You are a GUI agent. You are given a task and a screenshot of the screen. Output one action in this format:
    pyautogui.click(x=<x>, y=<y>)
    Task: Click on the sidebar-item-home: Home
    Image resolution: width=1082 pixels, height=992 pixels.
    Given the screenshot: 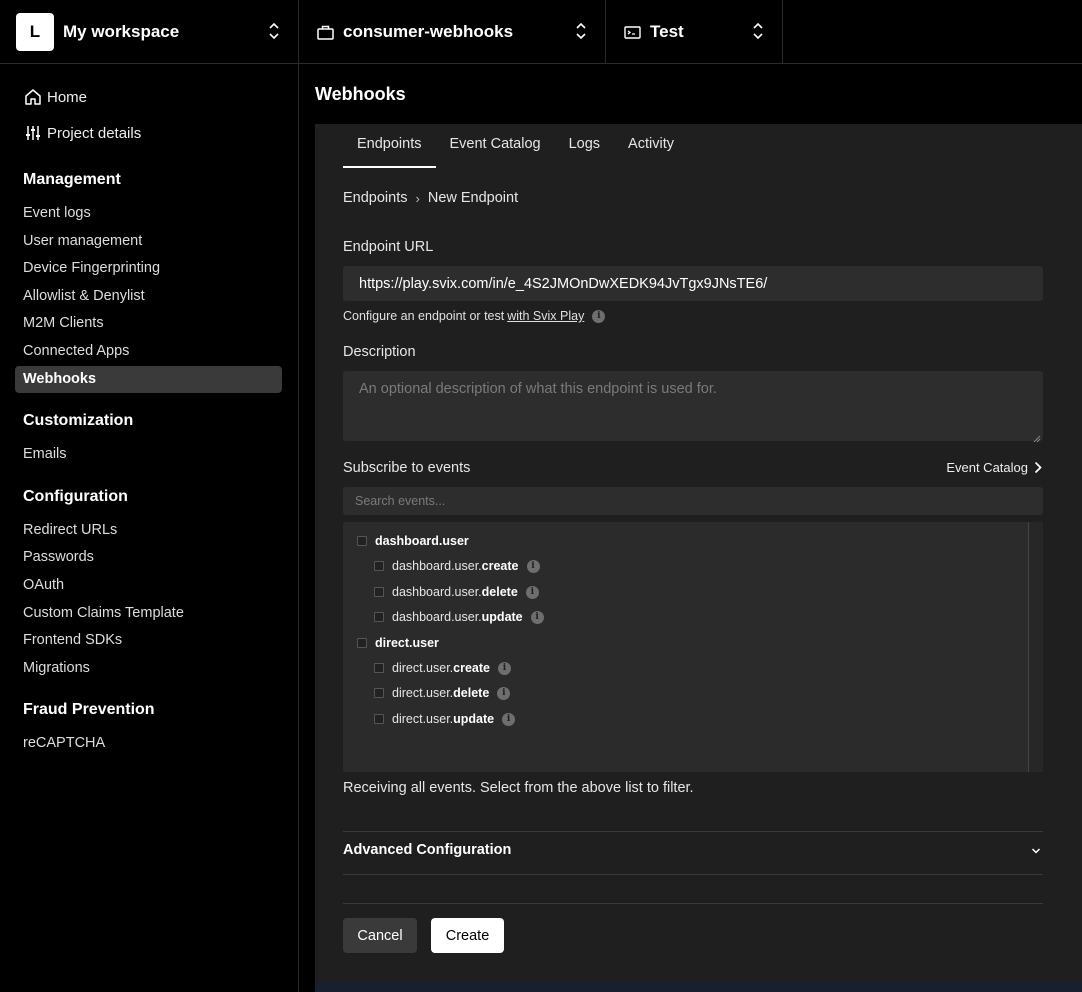 What is the action you would take?
    pyautogui.click(x=55, y=97)
    